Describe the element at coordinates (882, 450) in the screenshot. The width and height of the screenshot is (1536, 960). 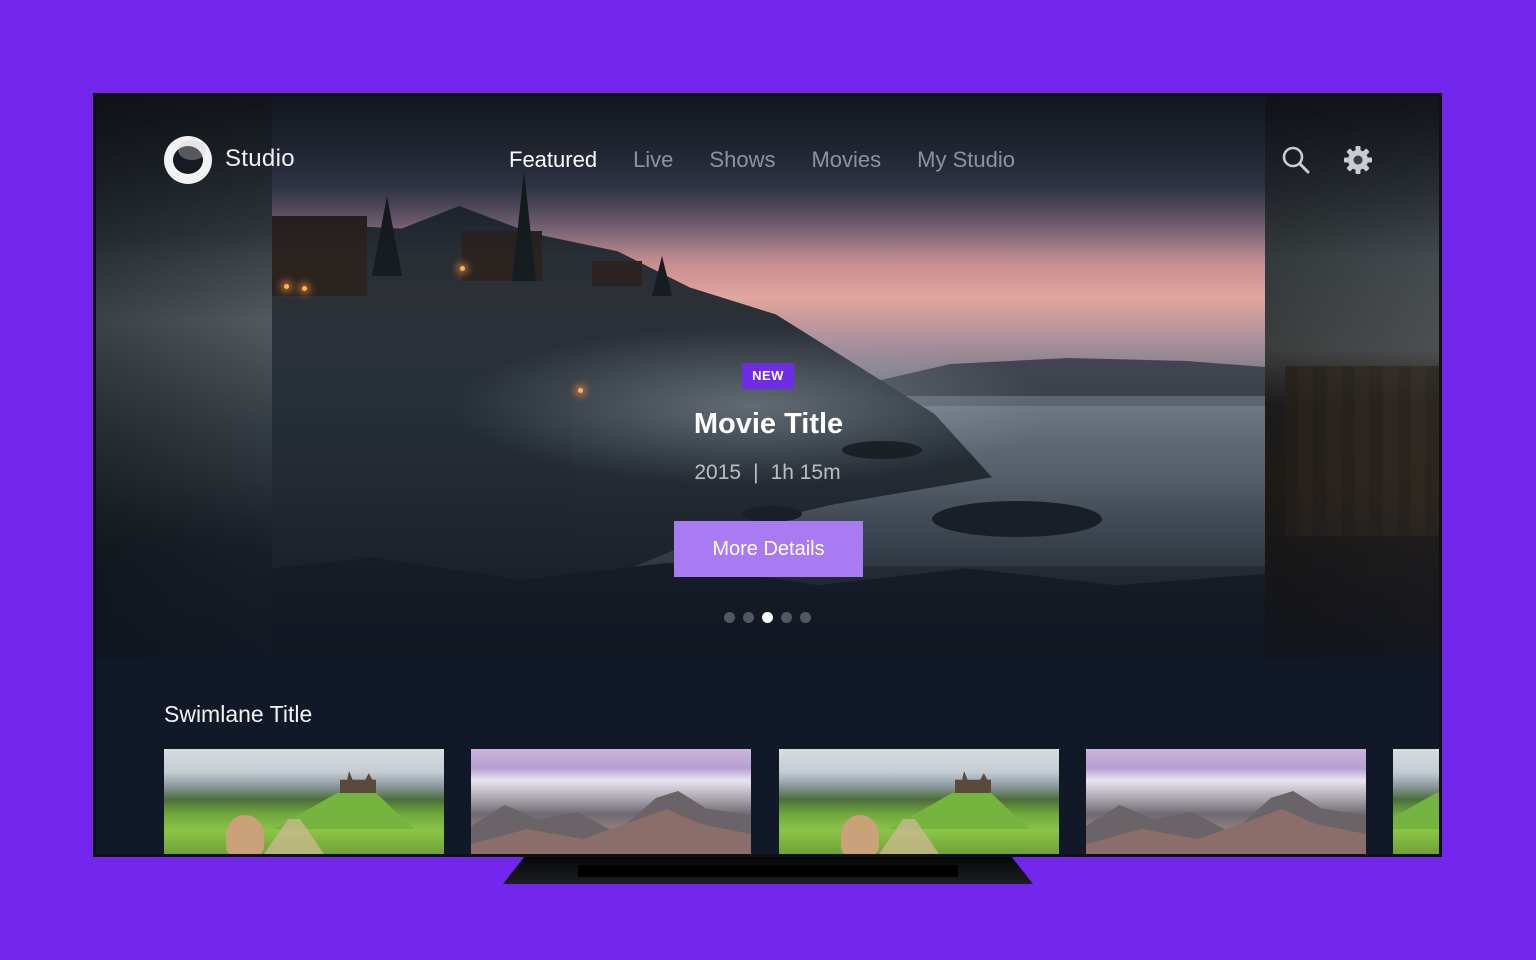
I see `hero-rock` at that location.